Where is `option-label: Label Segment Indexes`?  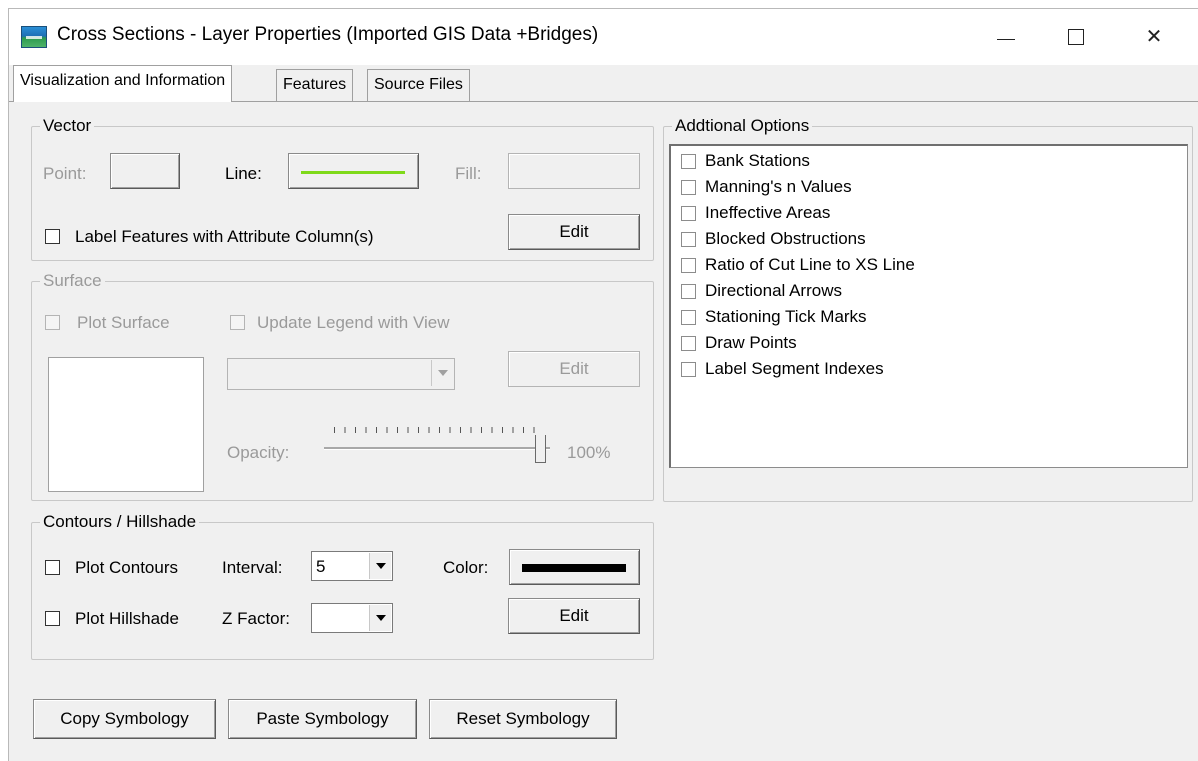 option-label: Label Segment Indexes is located at coordinates (794, 368).